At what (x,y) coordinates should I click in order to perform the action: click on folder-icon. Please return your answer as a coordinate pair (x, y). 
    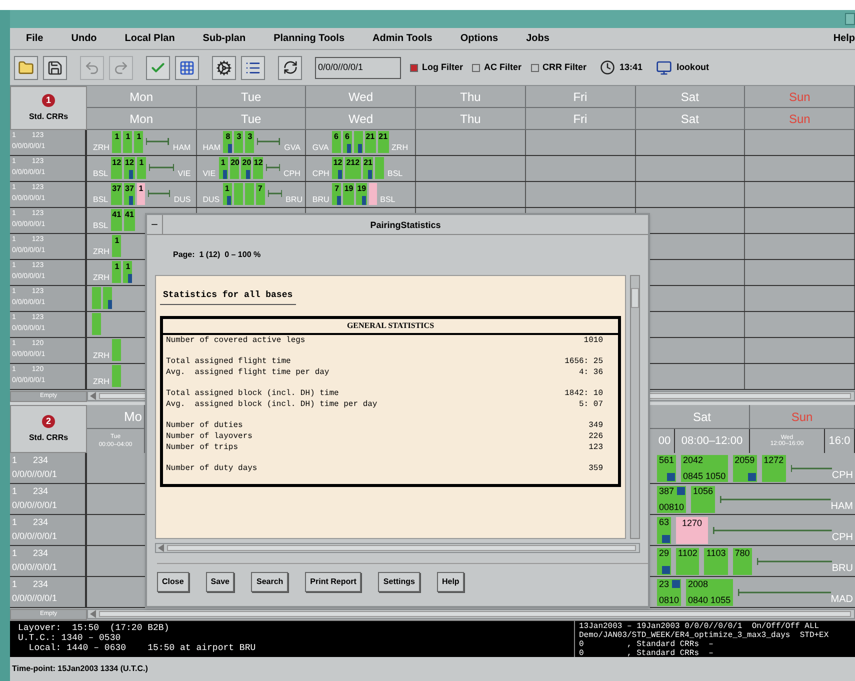
    Looking at the image, I should click on (26, 68).